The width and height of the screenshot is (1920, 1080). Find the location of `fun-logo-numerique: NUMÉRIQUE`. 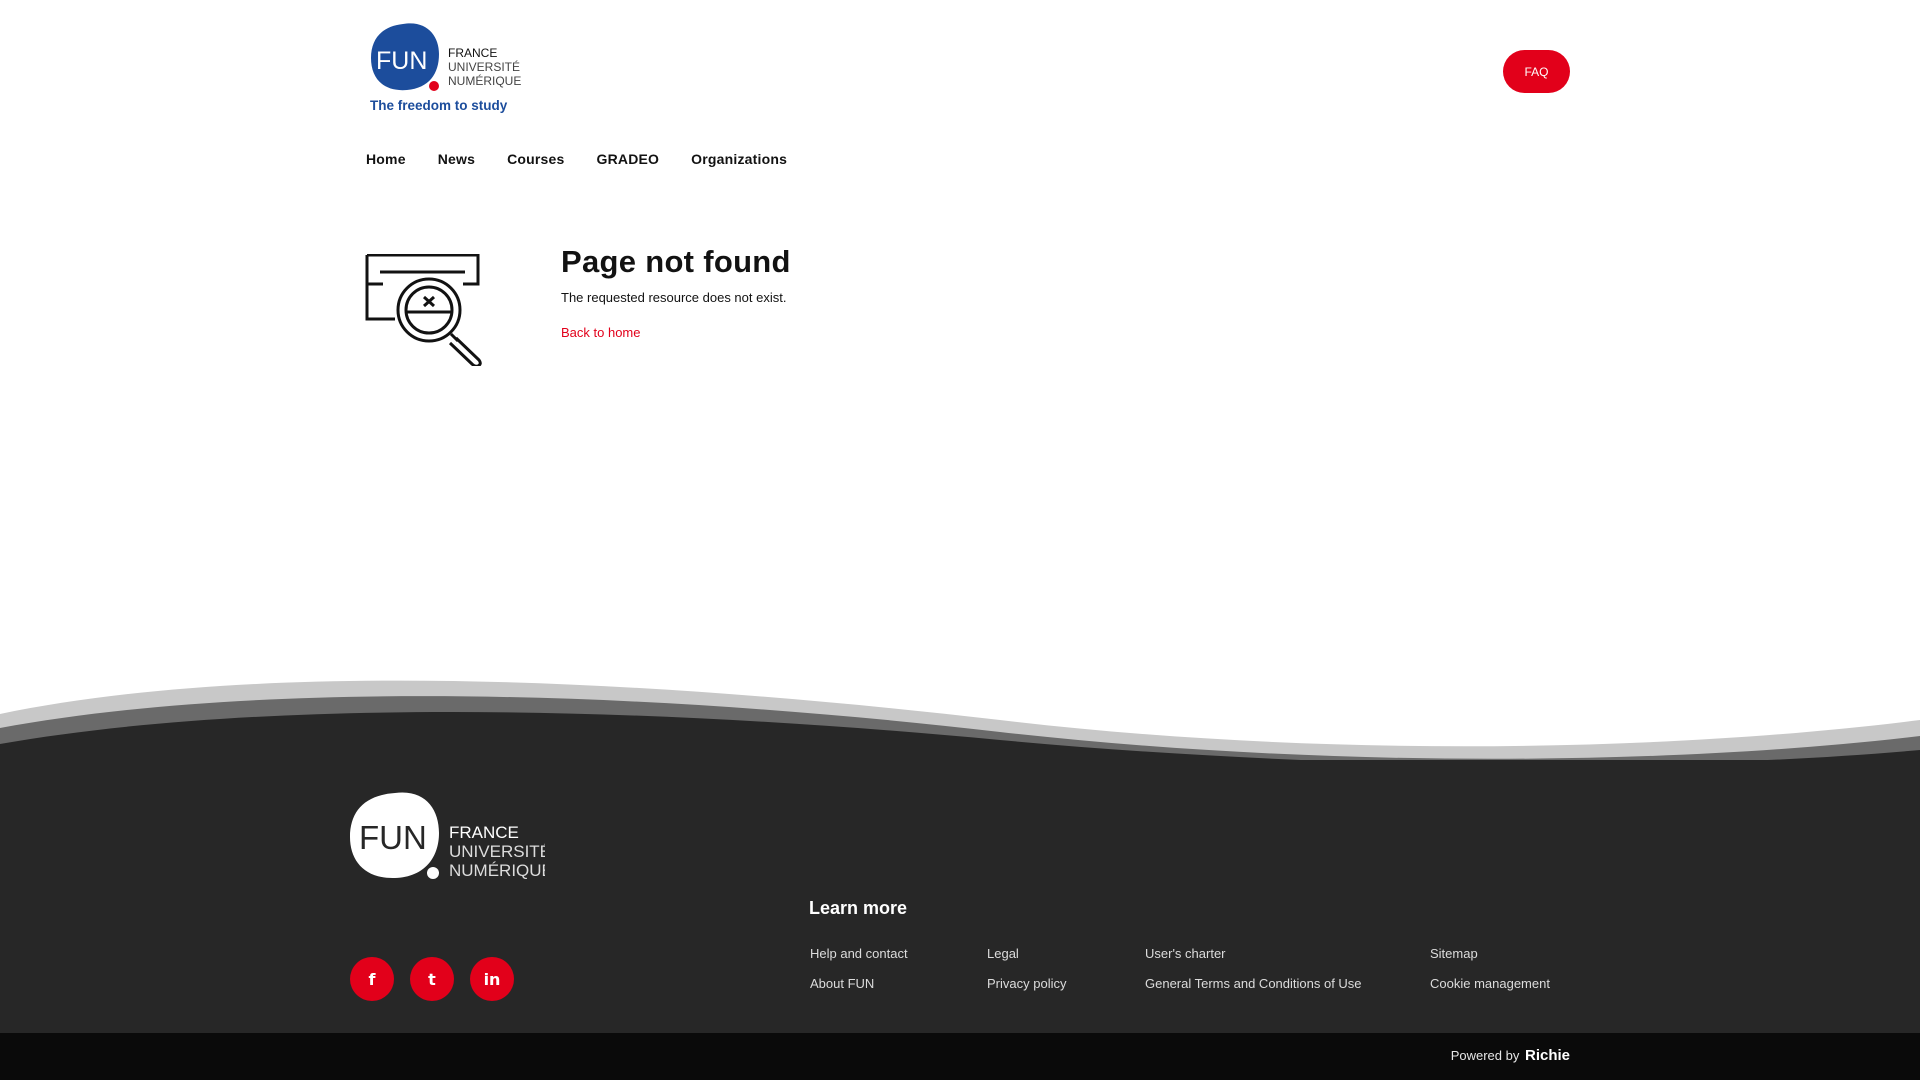

fun-logo-numerique: NUMÉRIQUE is located at coordinates (484, 80).